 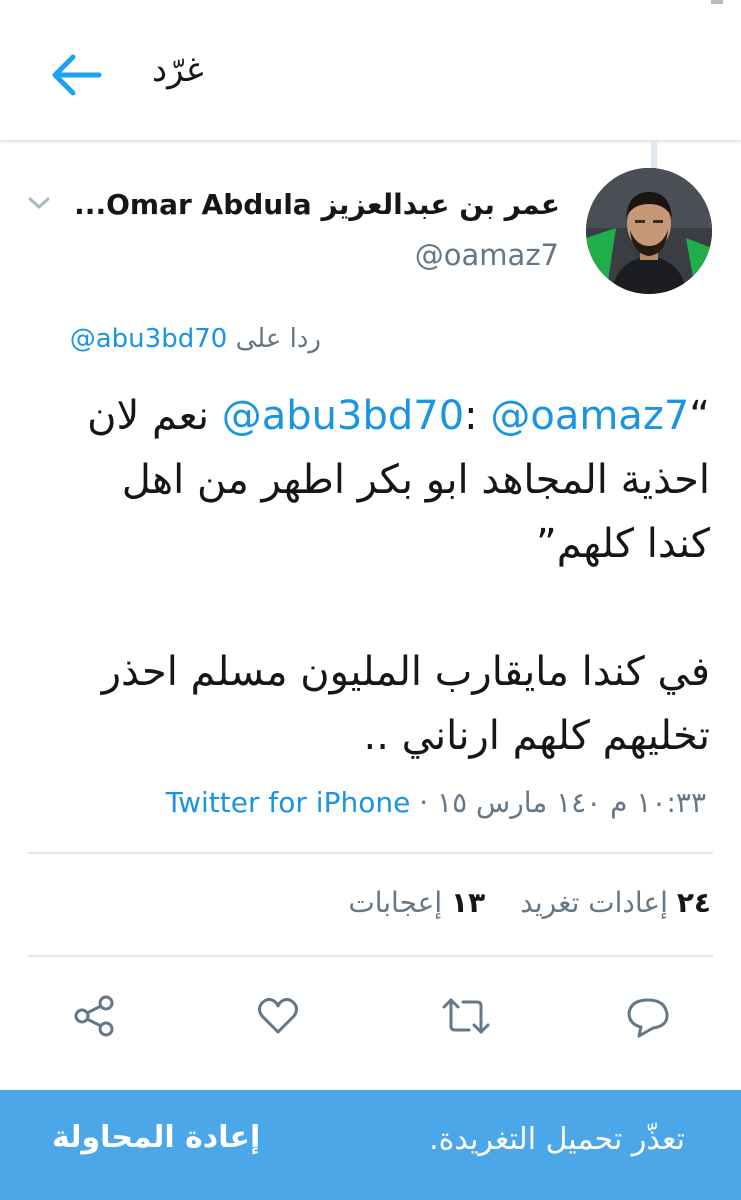 I want to click on app-header: غرّد, so click(x=370, y=70).